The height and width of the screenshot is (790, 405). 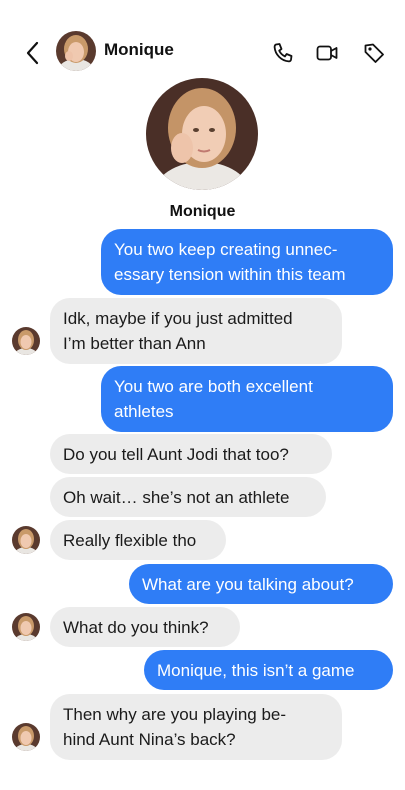 I want to click on message-text: hind Aunt Nina’s back?, so click(x=149, y=739).